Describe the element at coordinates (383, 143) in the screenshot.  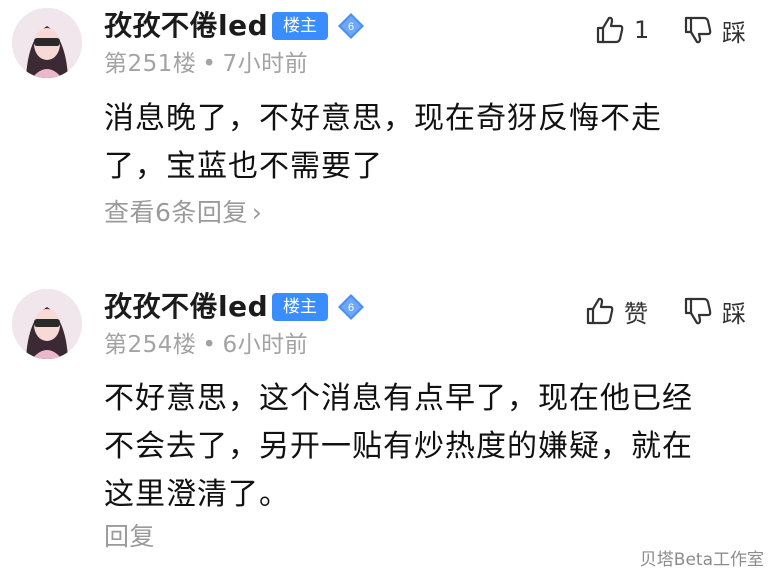
I see `comment-content: 消息晚了，不好意思，现在奇犽反悔不走 了，宝蓝也不需要了` at that location.